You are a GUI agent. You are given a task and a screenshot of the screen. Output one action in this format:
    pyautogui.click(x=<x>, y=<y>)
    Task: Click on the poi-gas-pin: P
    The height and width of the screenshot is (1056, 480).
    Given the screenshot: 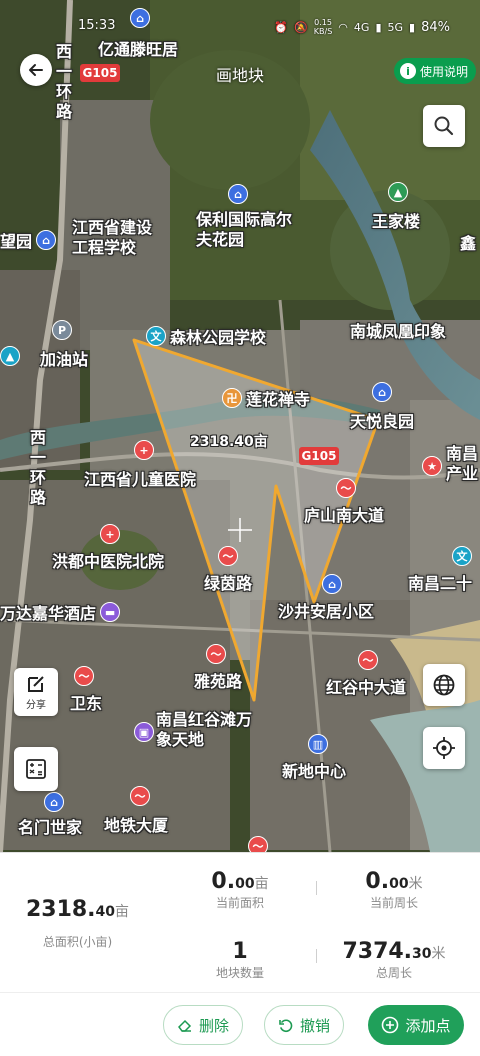 What is the action you would take?
    pyautogui.click(x=62, y=330)
    